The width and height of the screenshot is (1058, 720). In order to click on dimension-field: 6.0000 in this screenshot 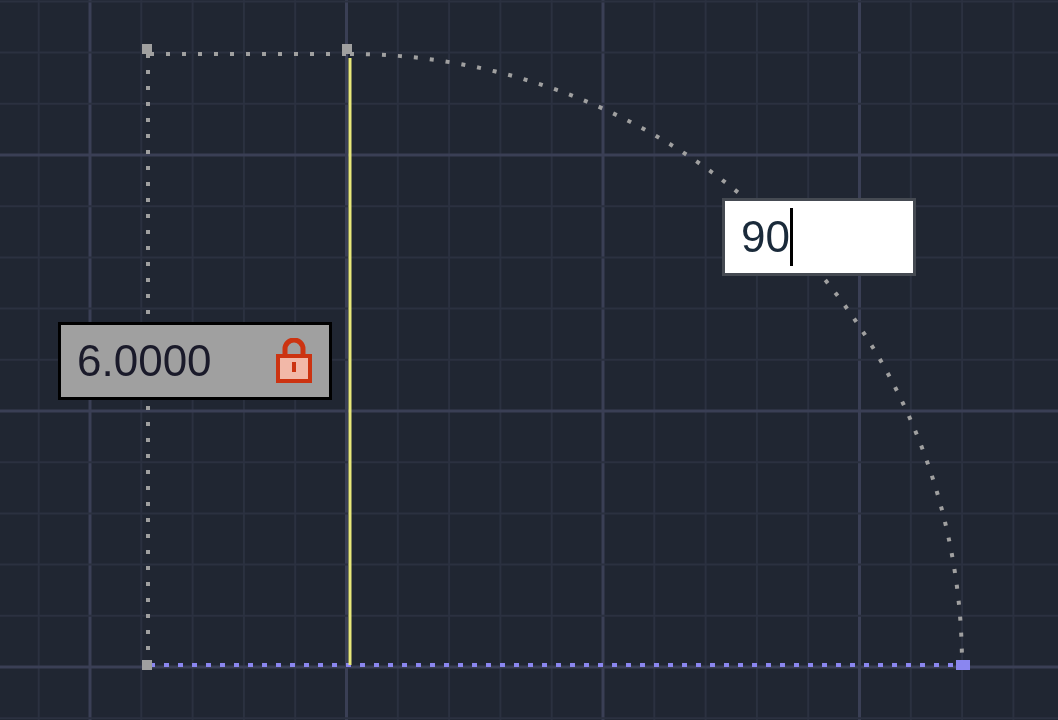, I will do `click(195, 361)`.